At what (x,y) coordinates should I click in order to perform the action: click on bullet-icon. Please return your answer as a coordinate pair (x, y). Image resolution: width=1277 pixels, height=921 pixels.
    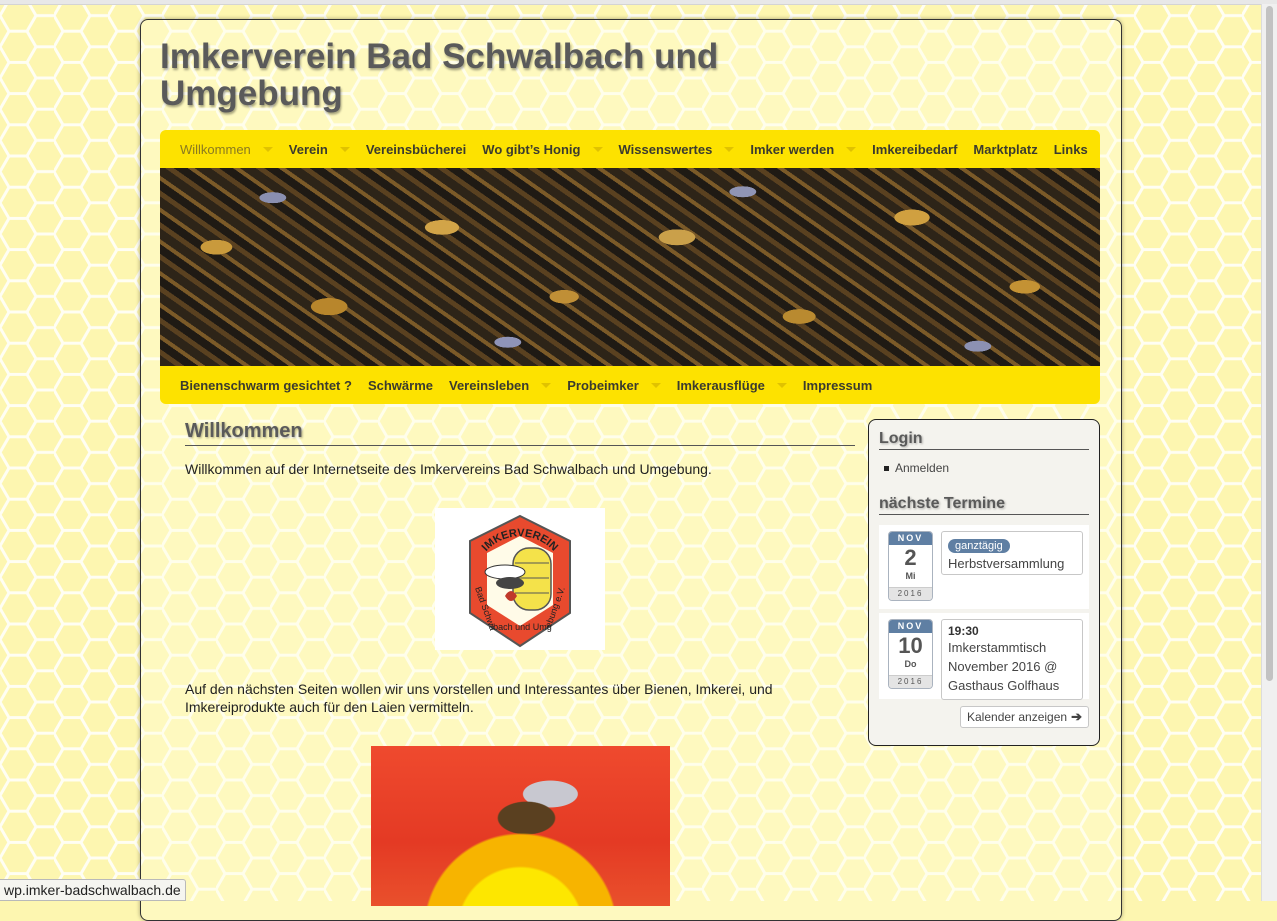
    Looking at the image, I should click on (886, 468).